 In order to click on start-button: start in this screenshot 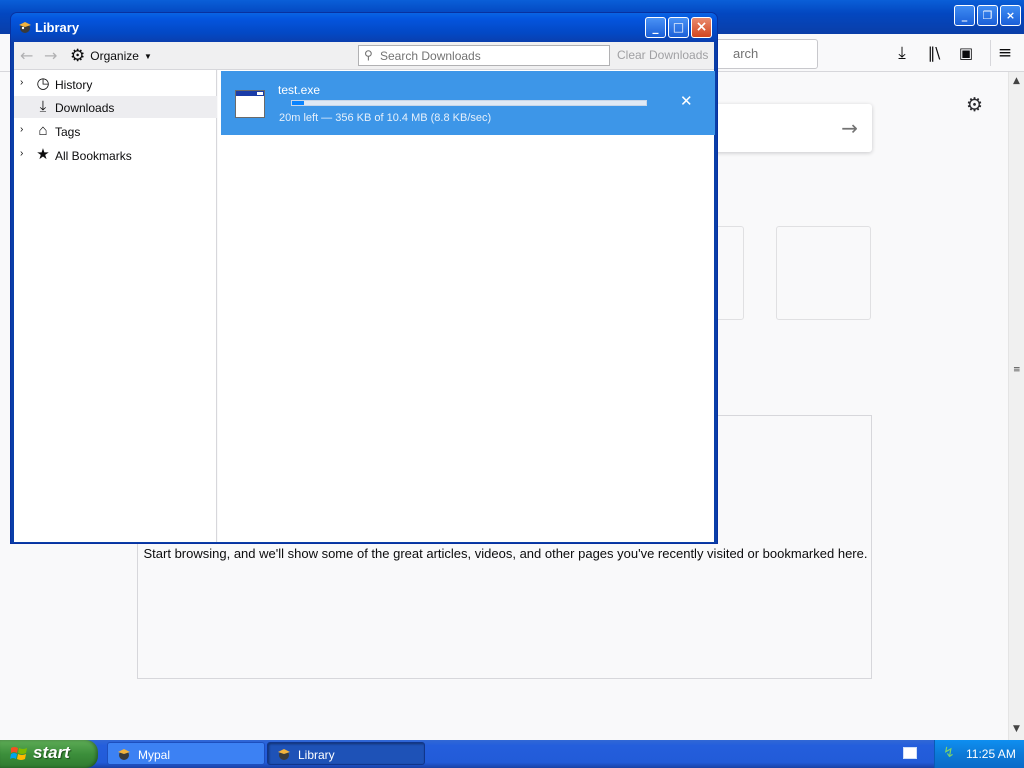, I will do `click(49, 754)`.